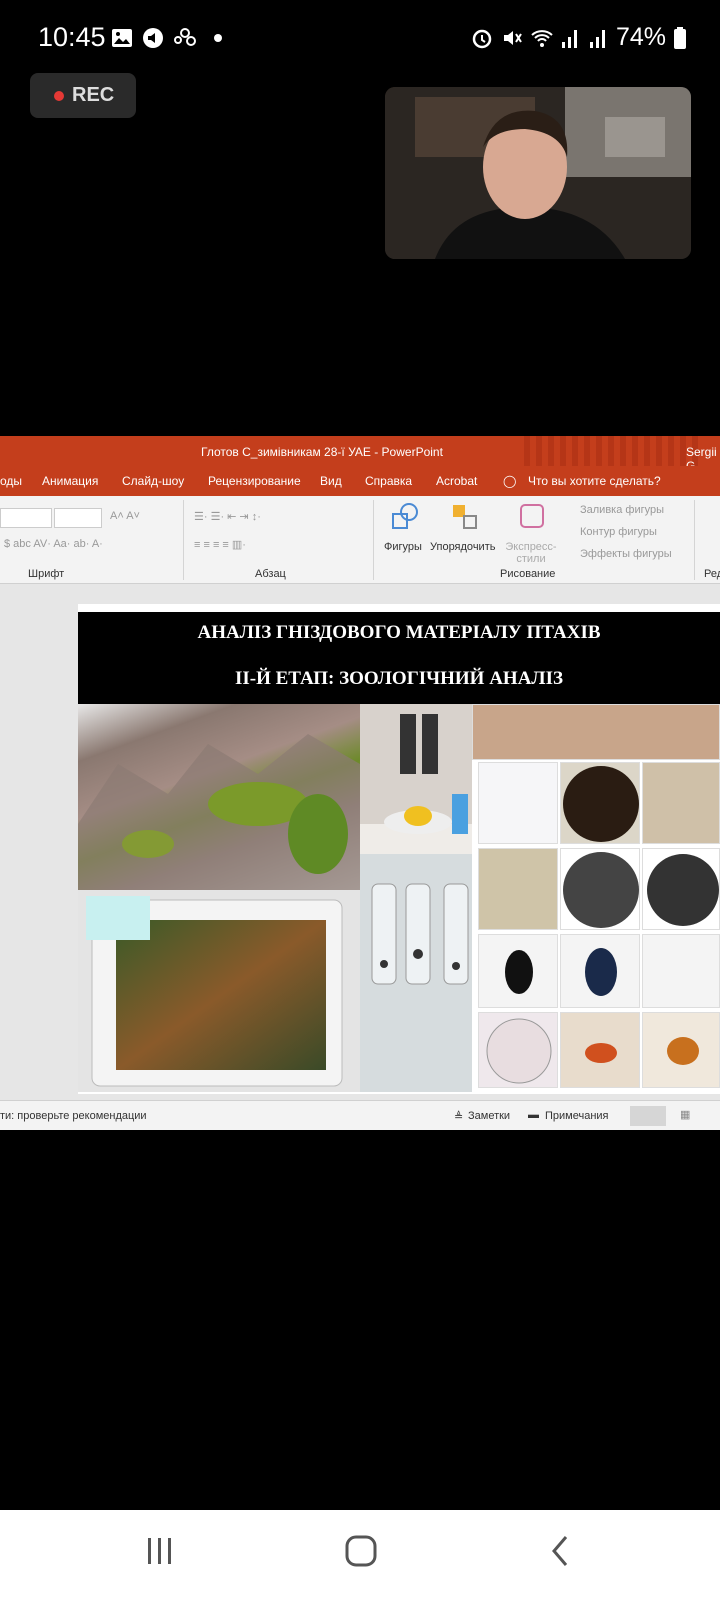 The width and height of the screenshot is (720, 1600). Describe the element at coordinates (399, 678) in the screenshot. I see `slide-title-line2: ІІ-Й ЕТАП: ЗООЛОГІЧНИЙ АНАЛІЗ` at that location.